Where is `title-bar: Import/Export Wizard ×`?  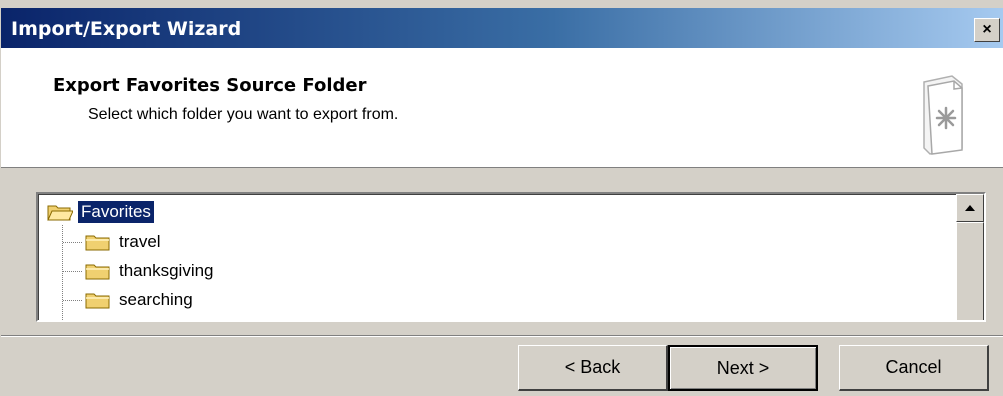
title-bar: Import/Export Wizard × is located at coordinates (502, 28).